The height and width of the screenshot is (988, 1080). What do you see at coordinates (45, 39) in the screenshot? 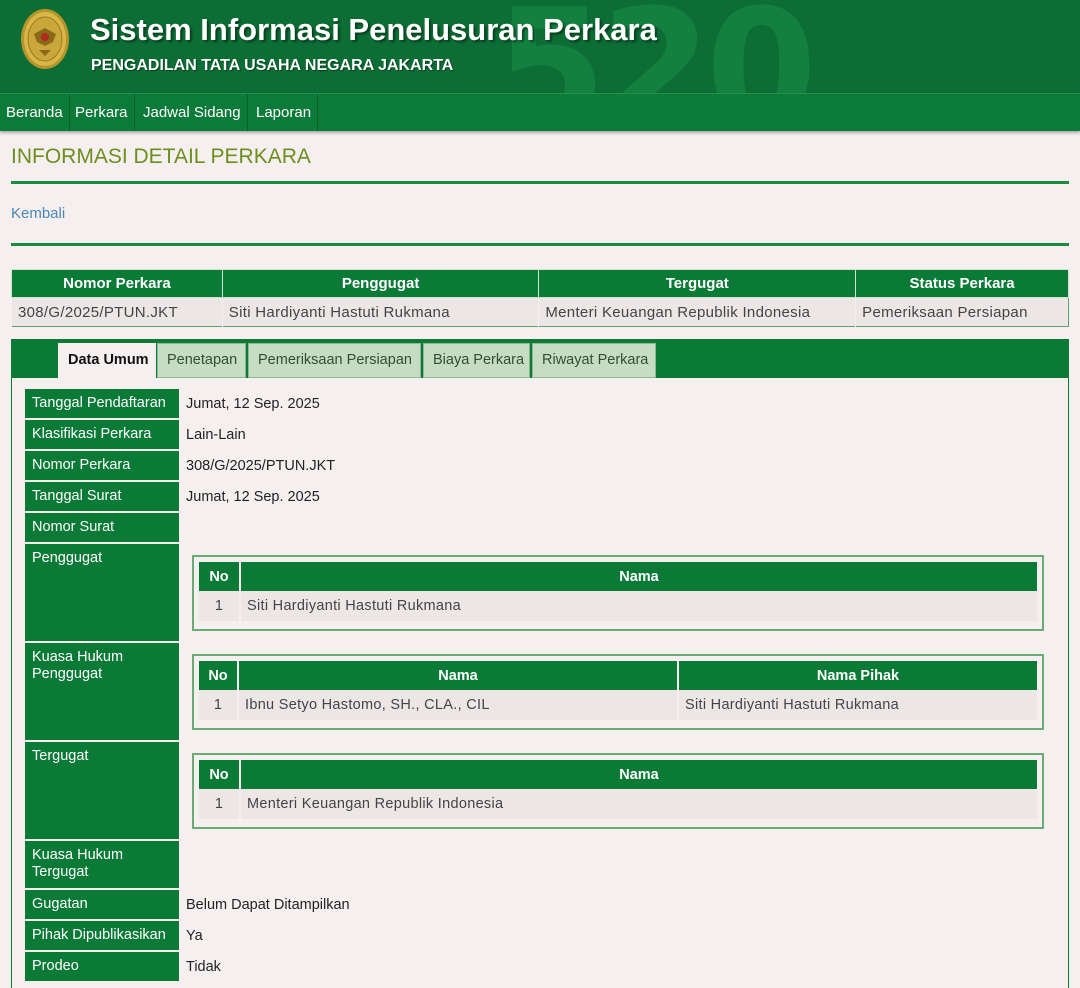
I see `court-emblem-icon` at bounding box center [45, 39].